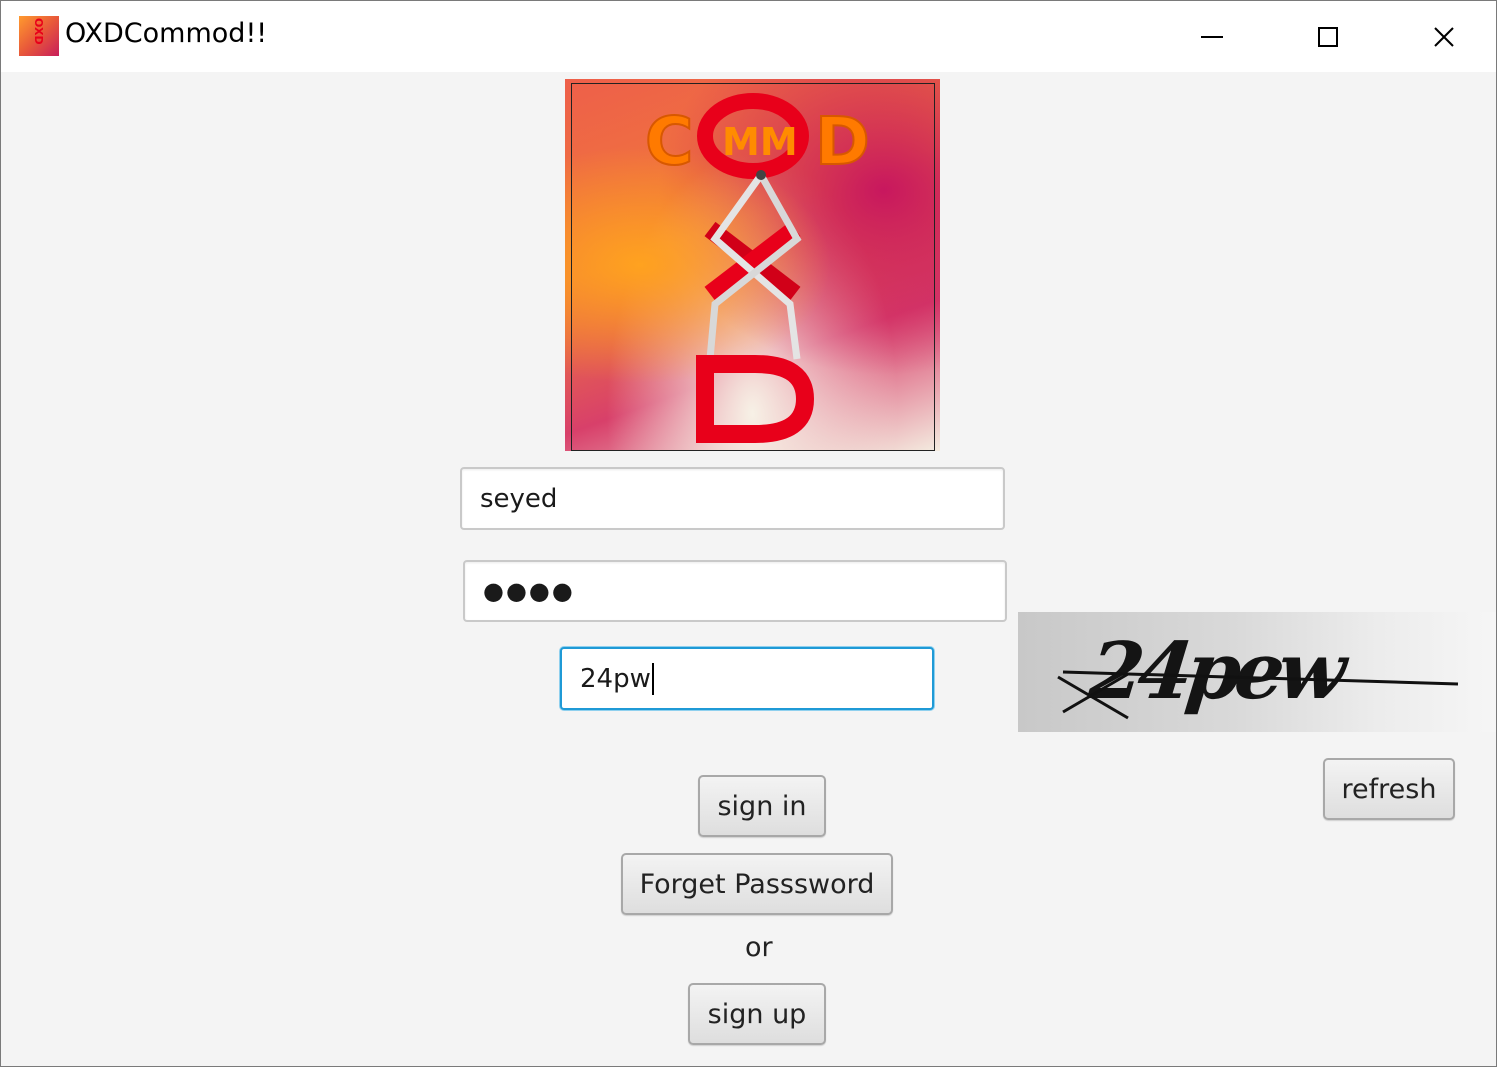 Image resolution: width=1497 pixels, height=1067 pixels. I want to click on minimize-icon, so click(1212, 36).